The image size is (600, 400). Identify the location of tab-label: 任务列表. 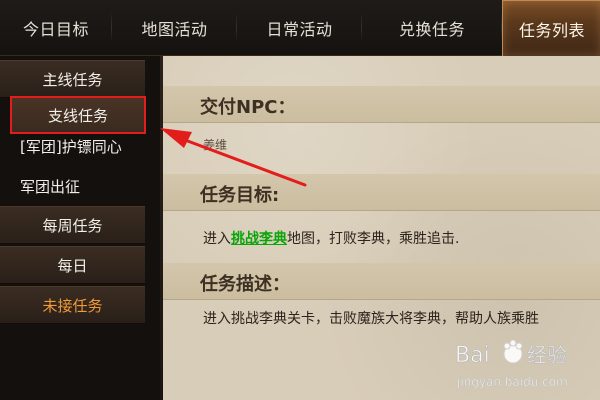
(551, 30).